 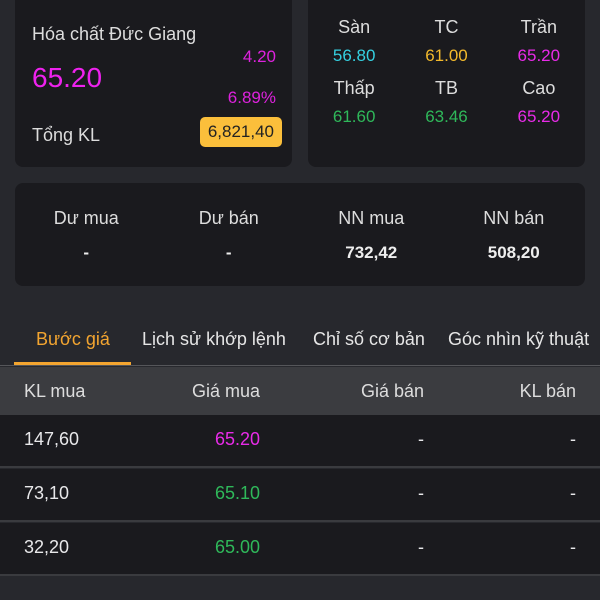 What do you see at coordinates (73, 339) in the screenshot?
I see `tab-buoc-gia: Bước giá` at bounding box center [73, 339].